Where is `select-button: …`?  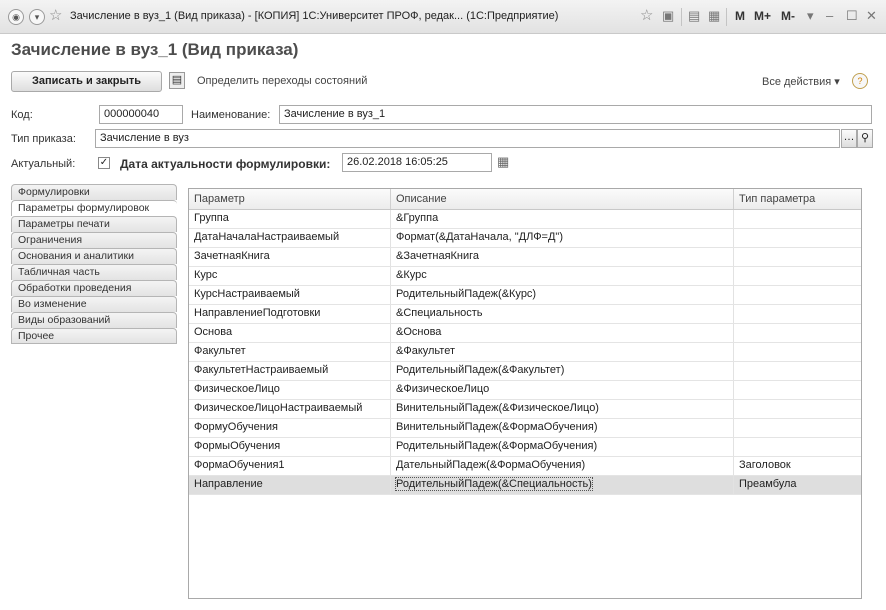 select-button: … is located at coordinates (849, 138).